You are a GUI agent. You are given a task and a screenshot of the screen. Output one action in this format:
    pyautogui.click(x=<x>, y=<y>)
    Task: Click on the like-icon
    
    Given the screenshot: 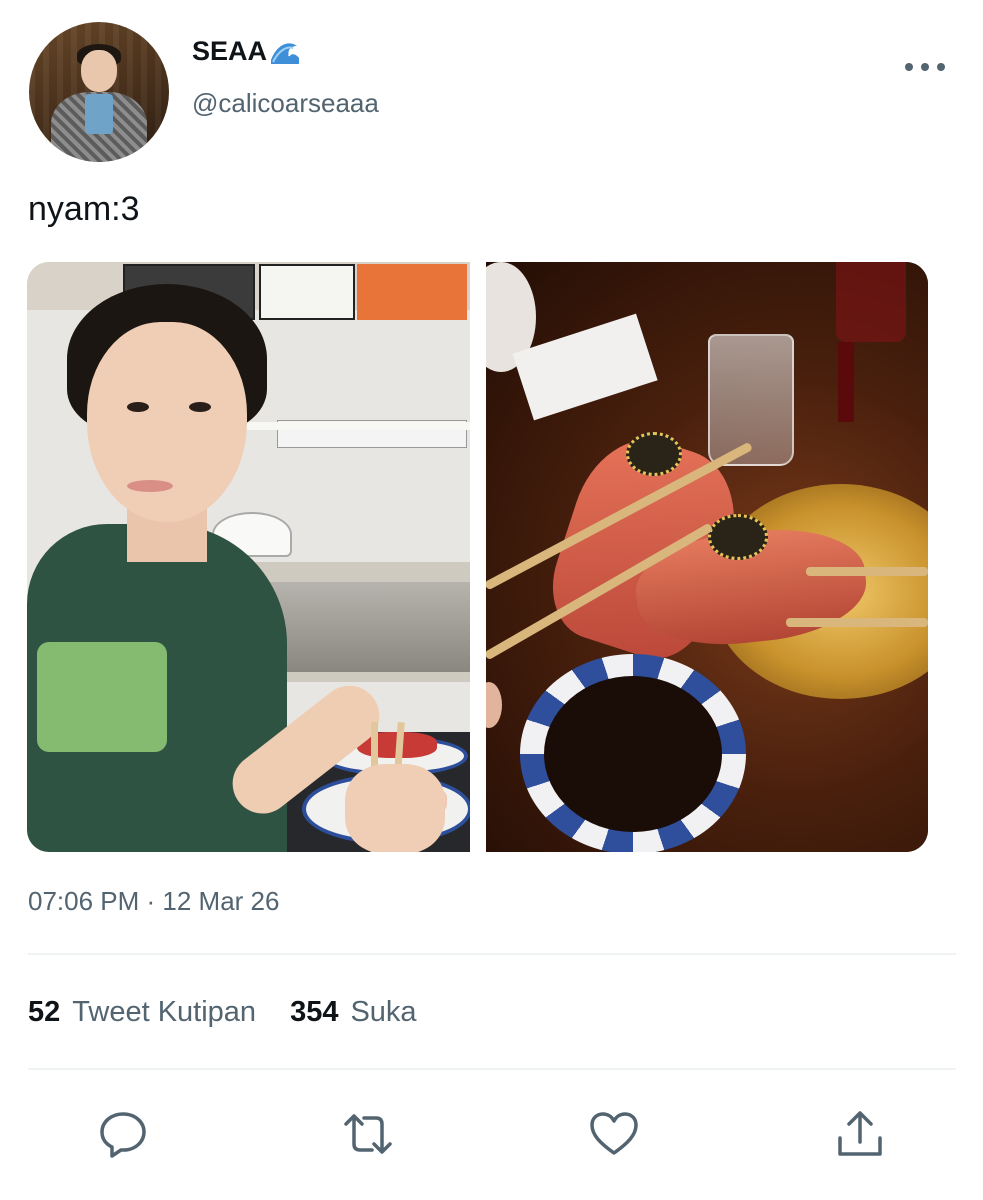 What is the action you would take?
    pyautogui.click(x=614, y=1134)
    